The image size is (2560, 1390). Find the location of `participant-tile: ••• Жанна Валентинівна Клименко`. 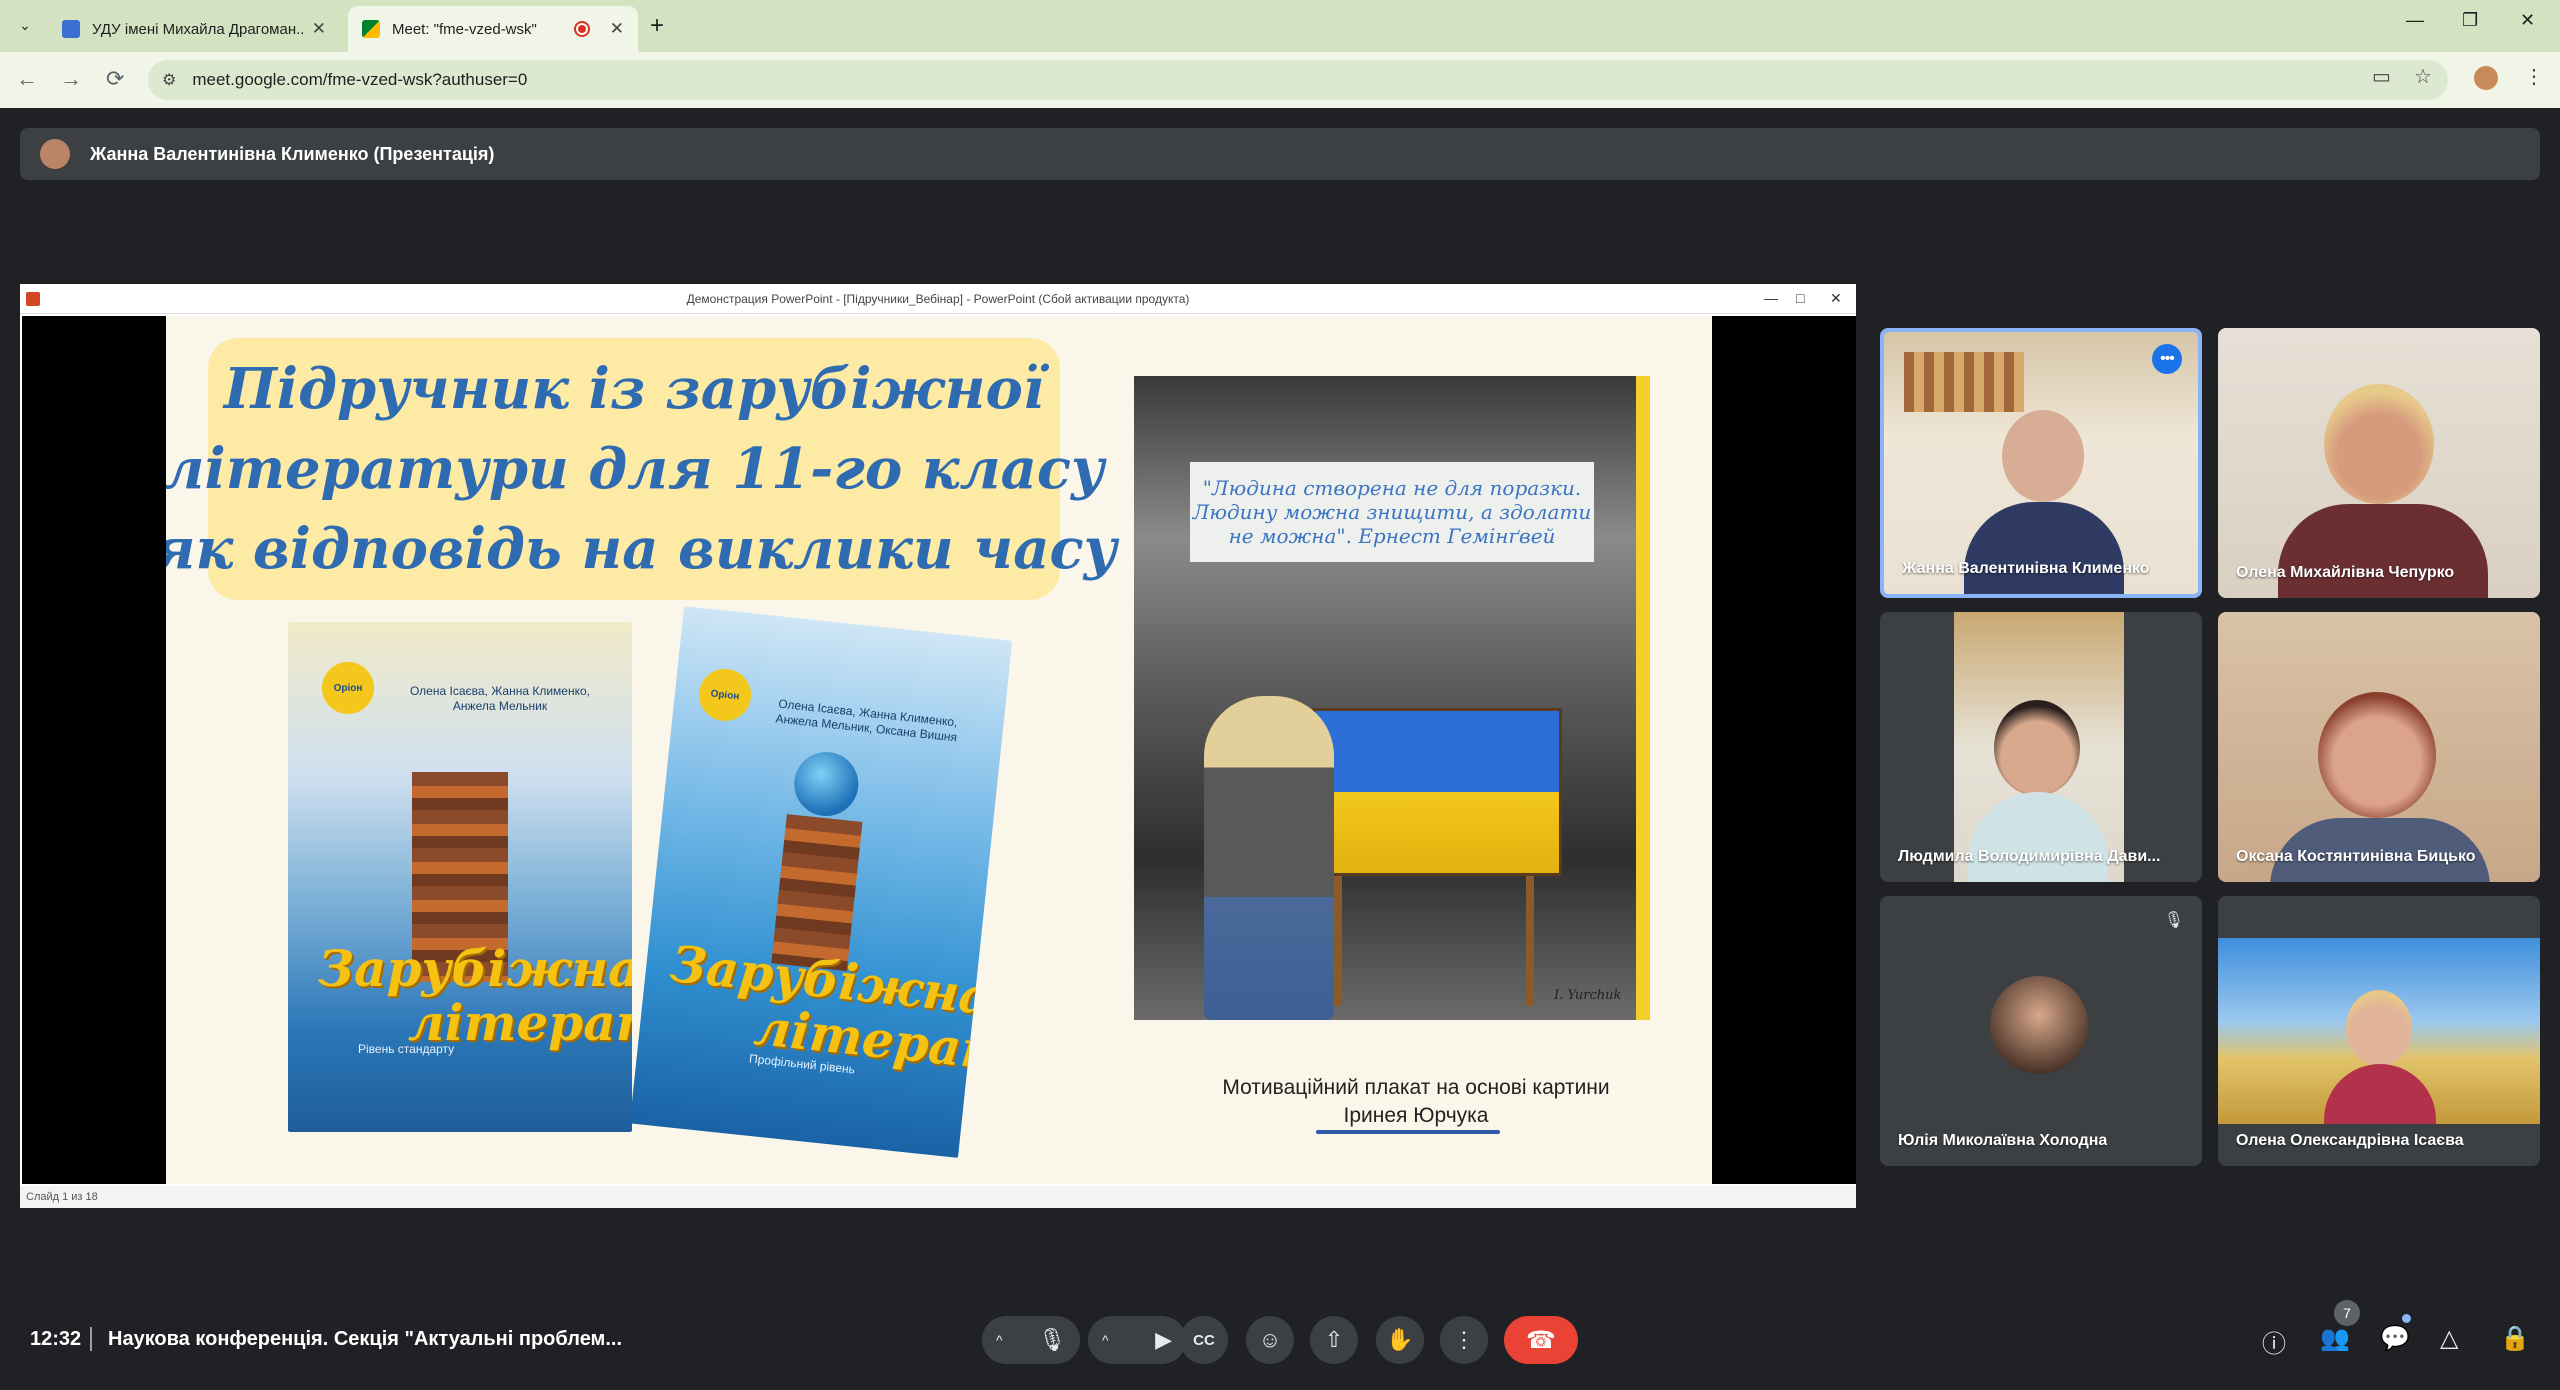

participant-tile: ••• Жанна Валентинівна Клименко is located at coordinates (2041, 463).